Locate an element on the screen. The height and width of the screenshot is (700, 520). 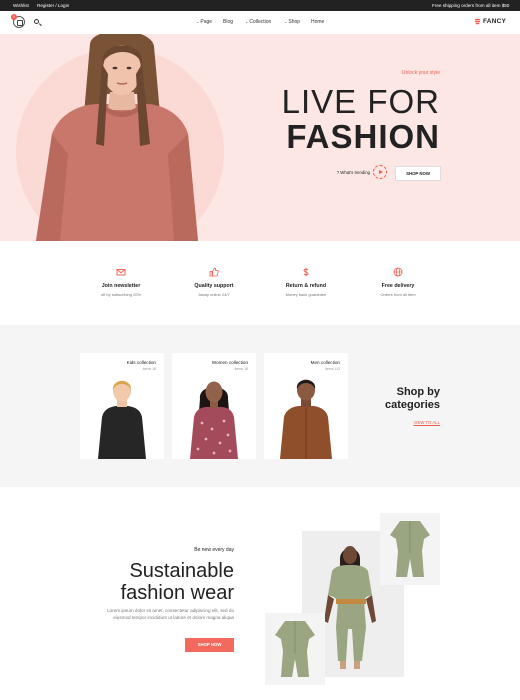
brand-name: FANCY is located at coordinates (494, 21).